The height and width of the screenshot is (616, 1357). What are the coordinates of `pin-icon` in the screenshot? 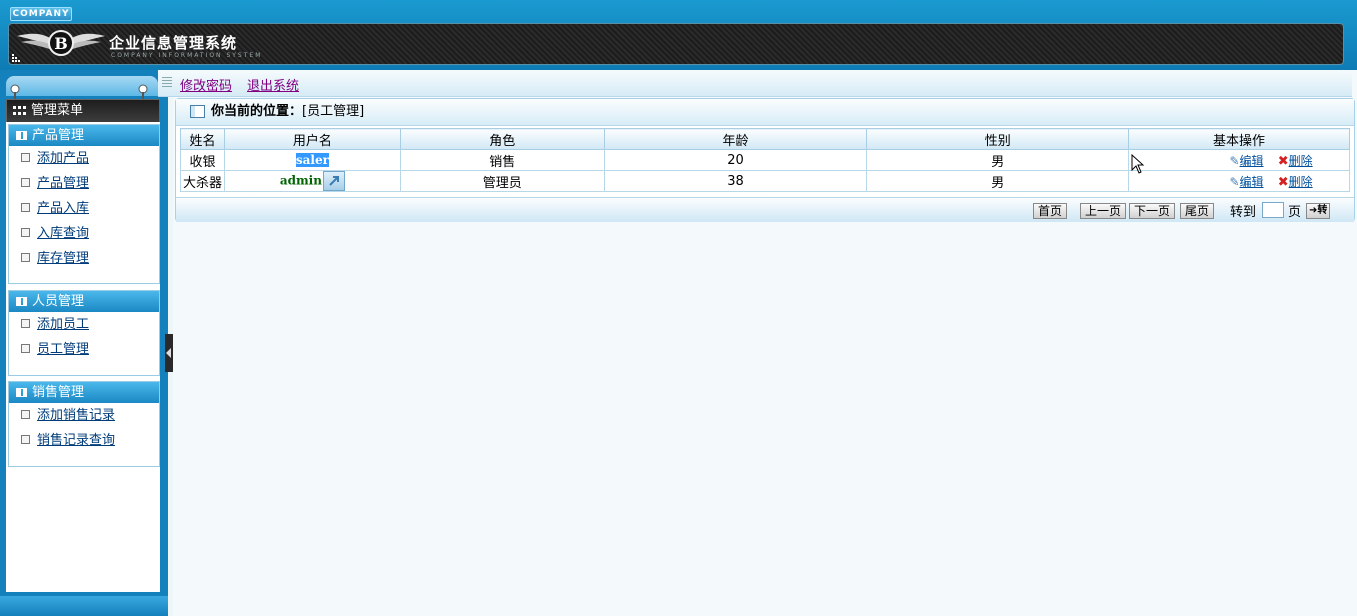 It's located at (15, 92).